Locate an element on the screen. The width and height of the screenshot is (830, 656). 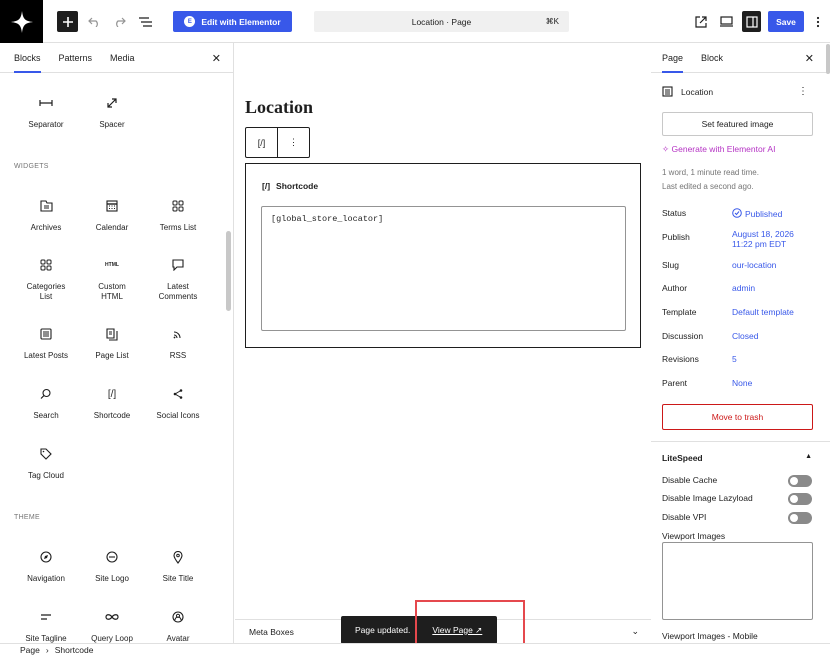
author-row: Author admin is located at coordinates (709, 288).